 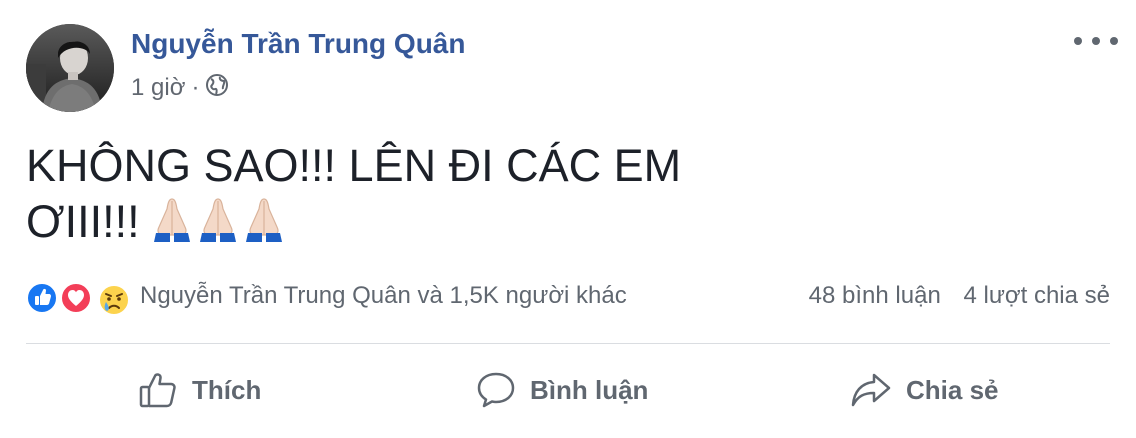 I want to click on comment-button: Bình luận, so click(x=562, y=390).